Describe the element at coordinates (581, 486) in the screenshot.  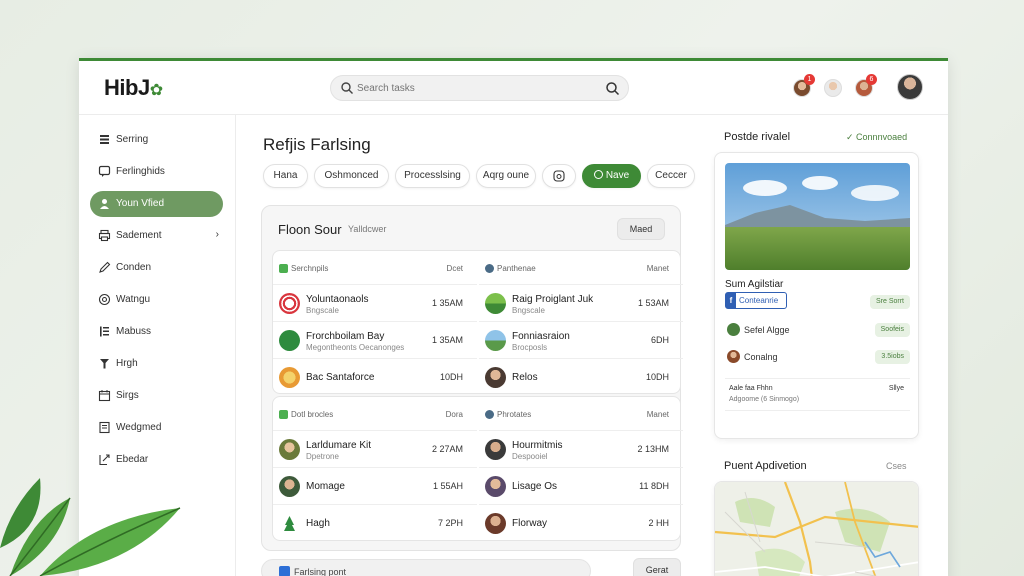
I see `list-item: Lisage Os 11 8DH` at that location.